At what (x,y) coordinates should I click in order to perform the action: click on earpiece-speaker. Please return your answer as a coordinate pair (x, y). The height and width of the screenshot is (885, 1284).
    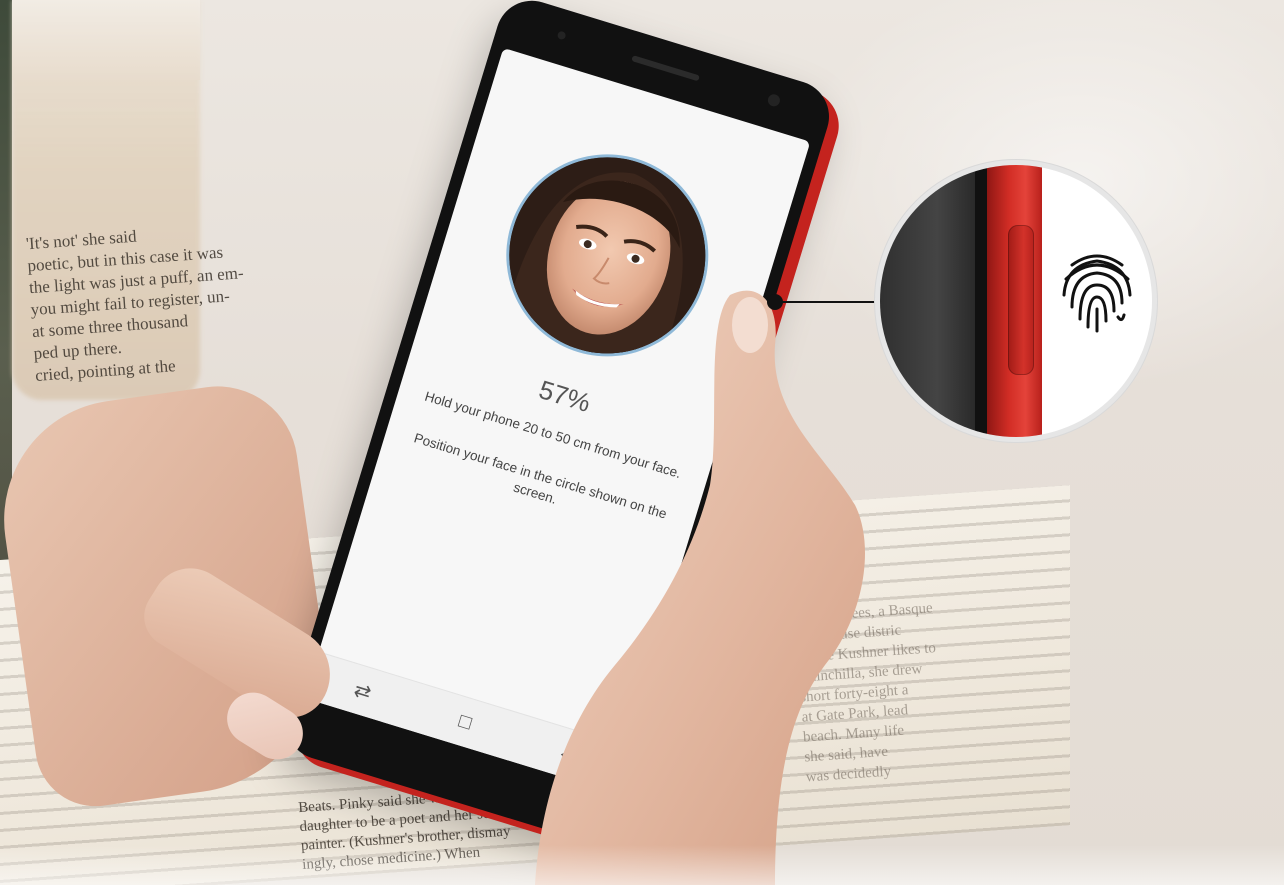
    Looking at the image, I should click on (665, 68).